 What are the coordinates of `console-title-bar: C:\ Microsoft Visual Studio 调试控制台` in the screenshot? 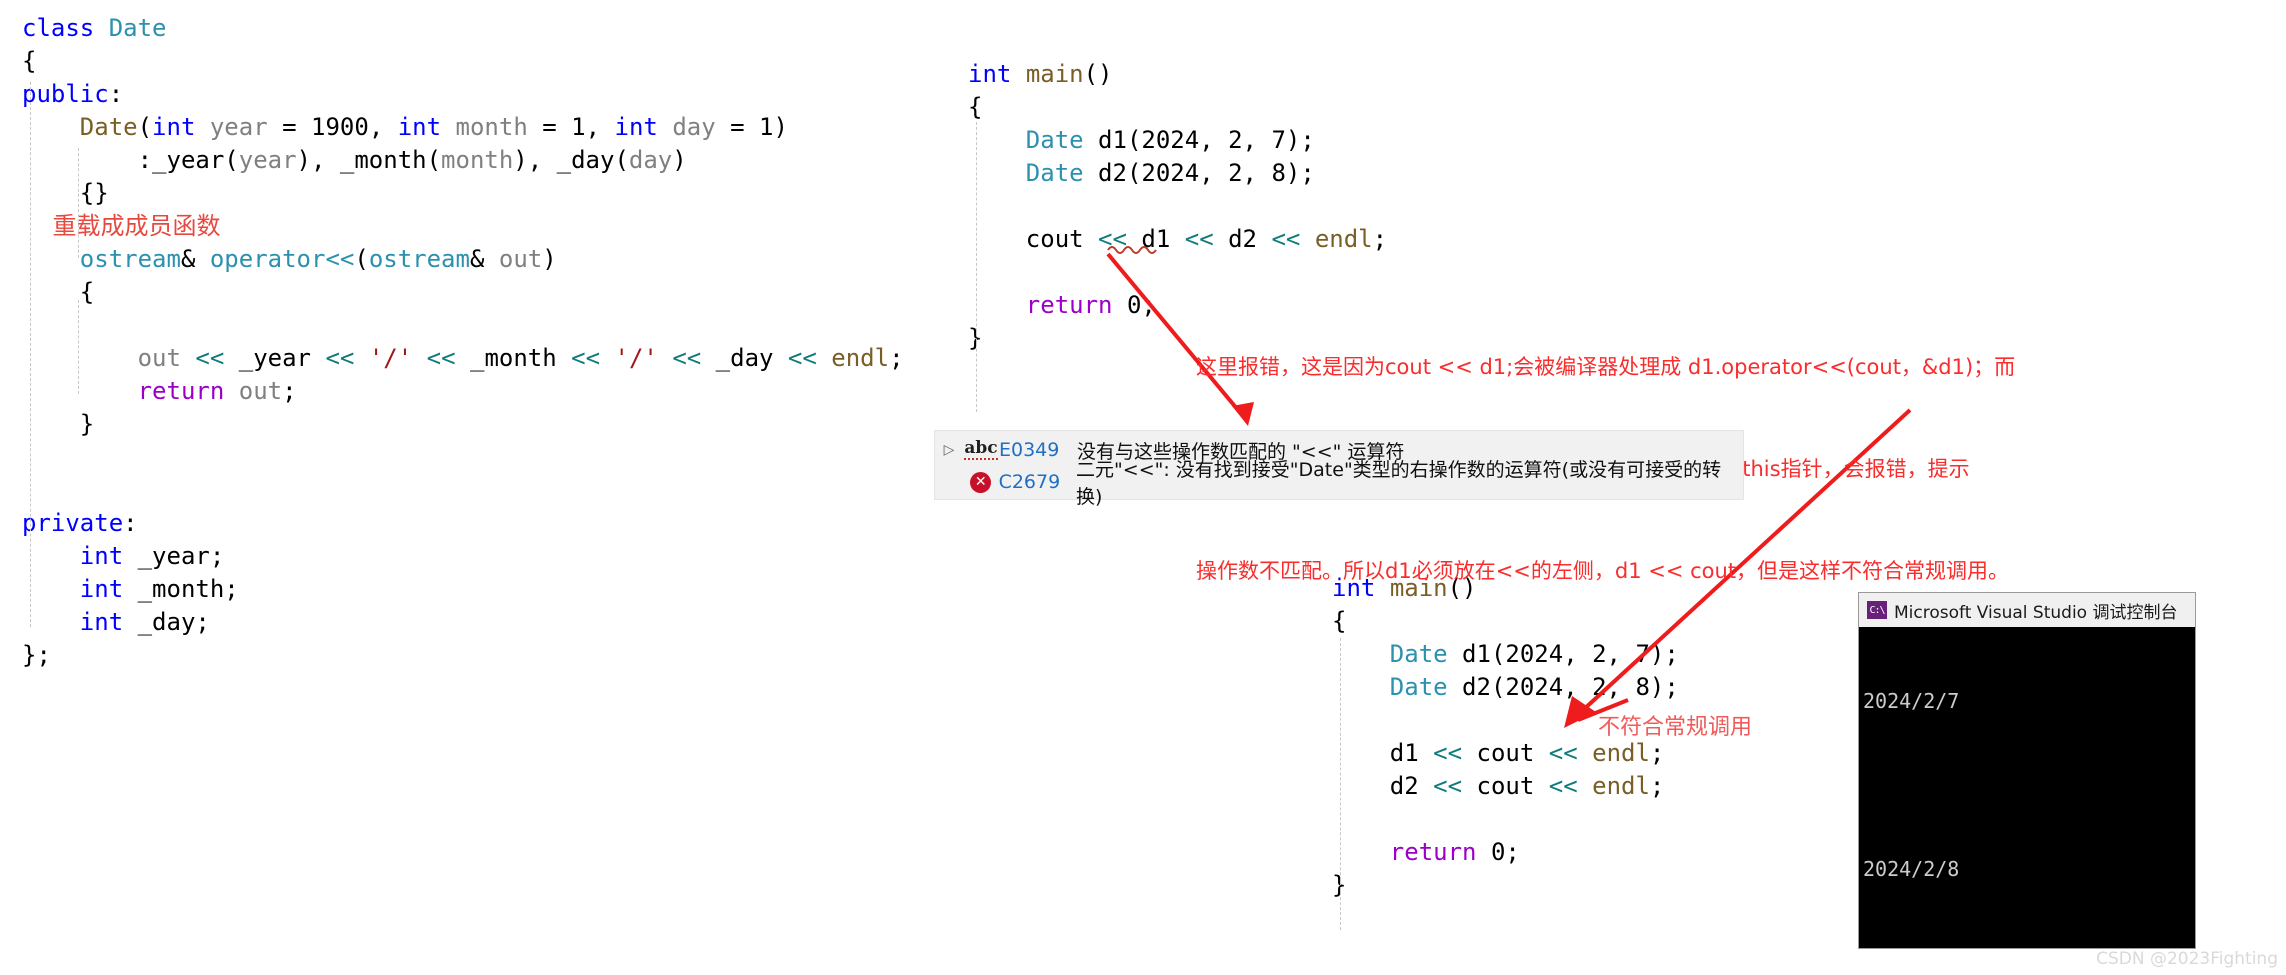 It's located at (2027, 610).